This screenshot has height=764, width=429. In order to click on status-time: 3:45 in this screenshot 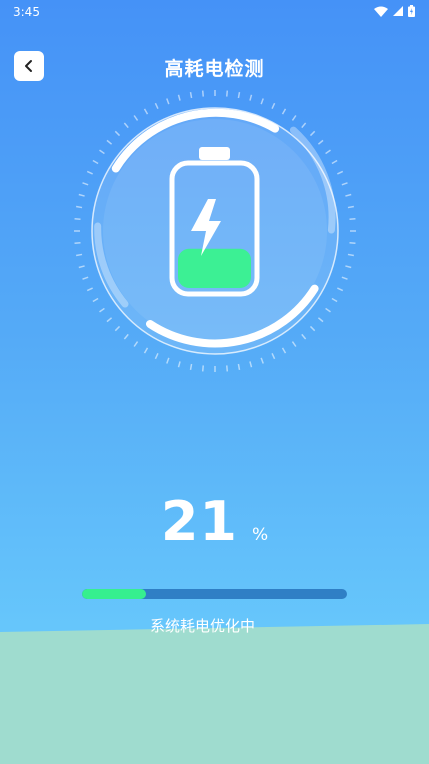, I will do `click(26, 12)`.